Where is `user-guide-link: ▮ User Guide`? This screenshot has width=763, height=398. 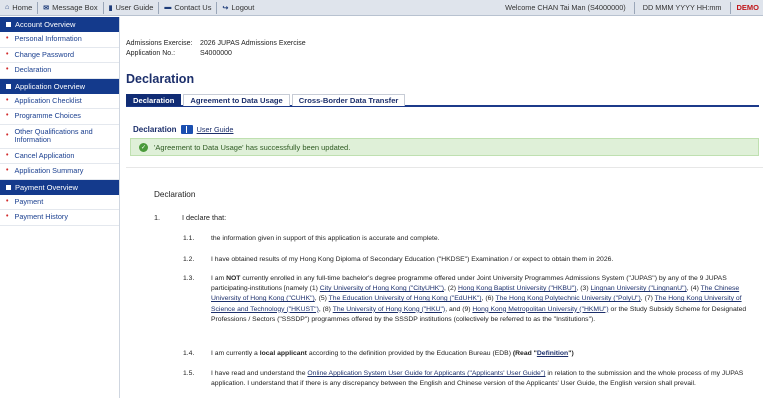
user-guide-link: ▮ User Guide is located at coordinates (131, 8).